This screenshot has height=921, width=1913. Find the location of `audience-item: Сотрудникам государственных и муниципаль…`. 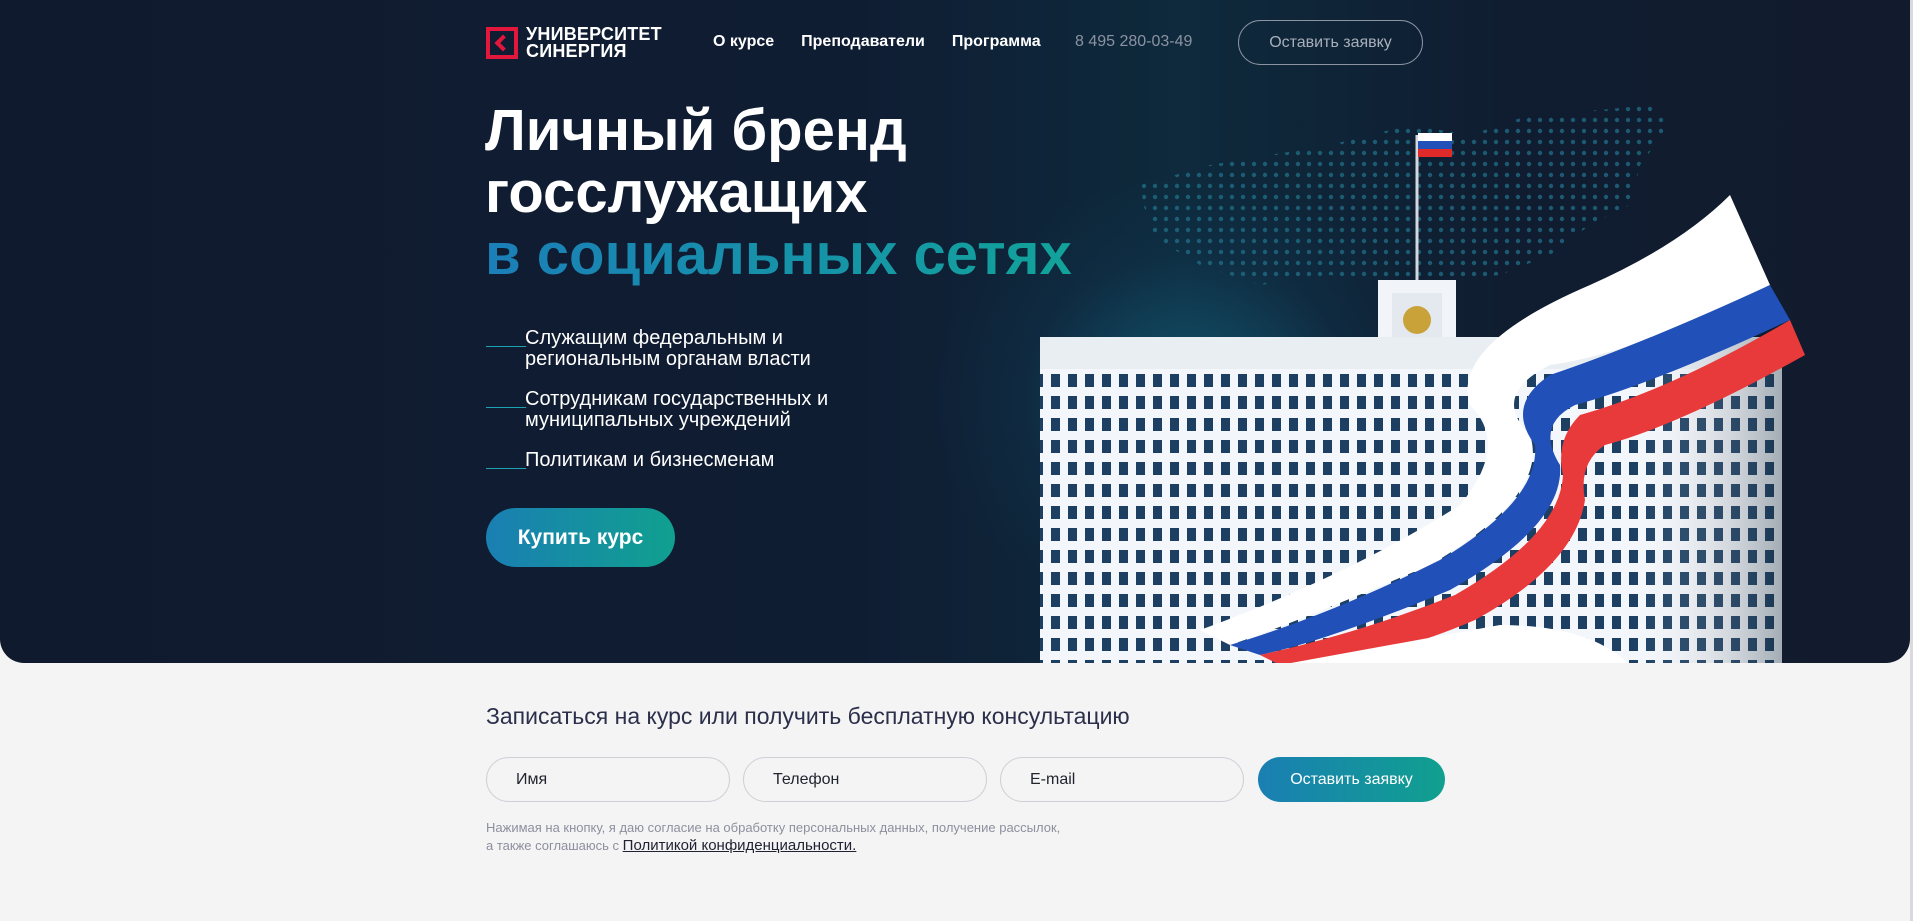

audience-item: Сотрудникам государственных и муниципаль… is located at coordinates (696, 410).